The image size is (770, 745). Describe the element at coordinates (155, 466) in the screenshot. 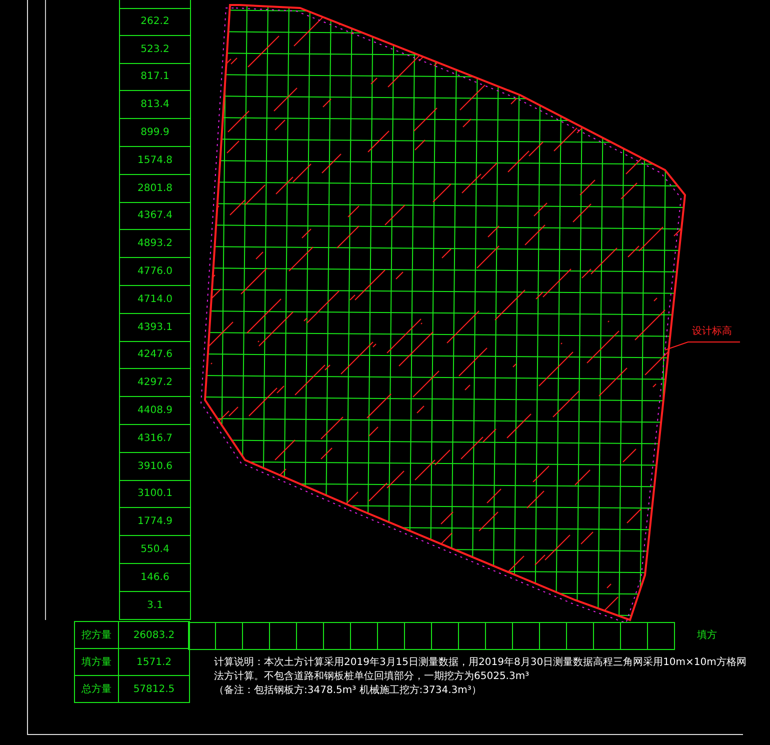

I see `volume-cell: 3910.6` at that location.